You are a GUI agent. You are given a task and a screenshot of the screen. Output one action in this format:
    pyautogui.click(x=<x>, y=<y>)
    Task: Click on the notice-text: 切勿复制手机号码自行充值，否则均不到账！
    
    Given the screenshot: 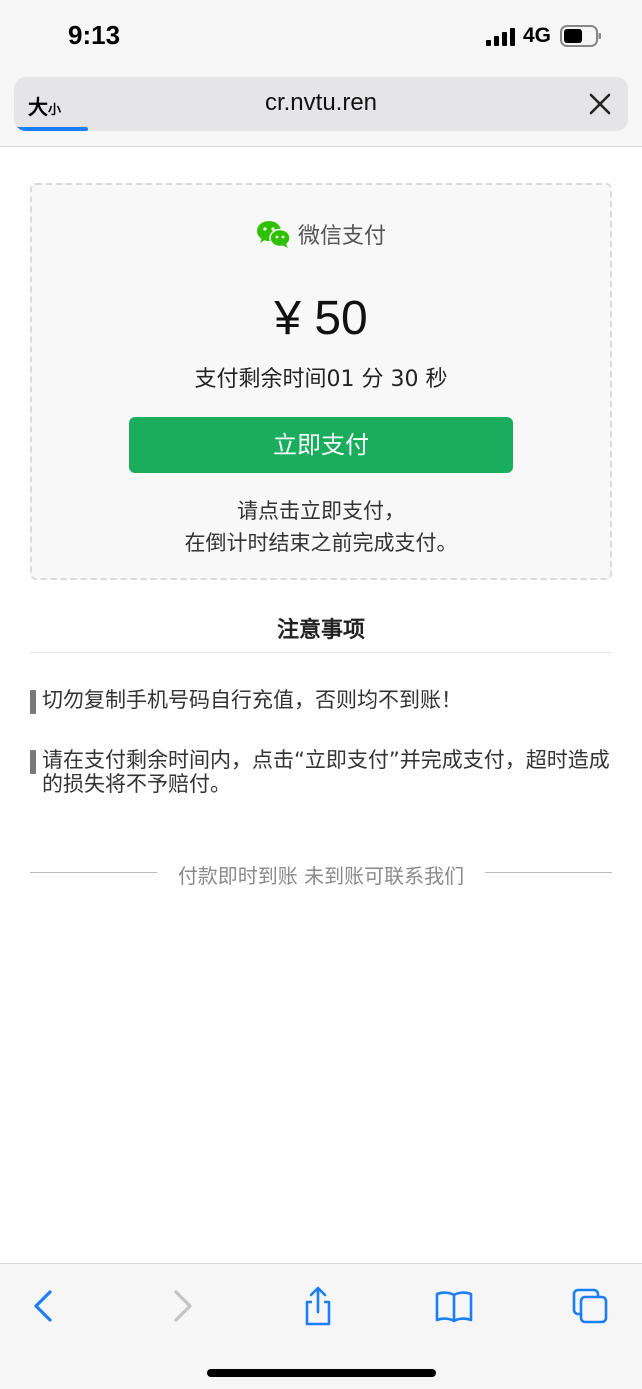 What is the action you would take?
    pyautogui.click(x=252, y=700)
    